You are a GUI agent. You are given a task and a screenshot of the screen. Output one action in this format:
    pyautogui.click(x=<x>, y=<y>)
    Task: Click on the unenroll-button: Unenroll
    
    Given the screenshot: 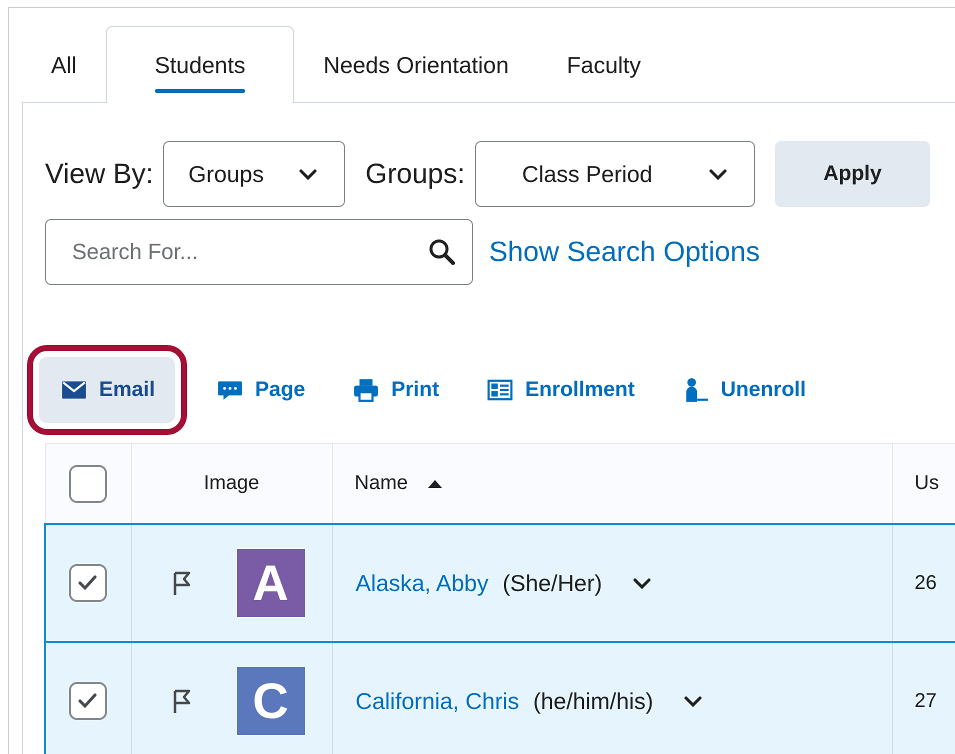 What is the action you would take?
    pyautogui.click(x=743, y=390)
    